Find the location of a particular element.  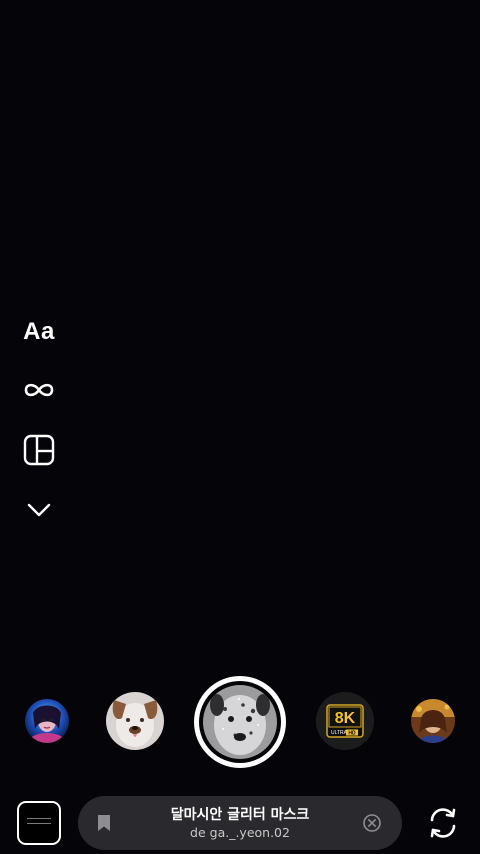

current-effect-bar: 달마시안 글리터 마스크 de ga._.yeon.02 is located at coordinates (240, 823).